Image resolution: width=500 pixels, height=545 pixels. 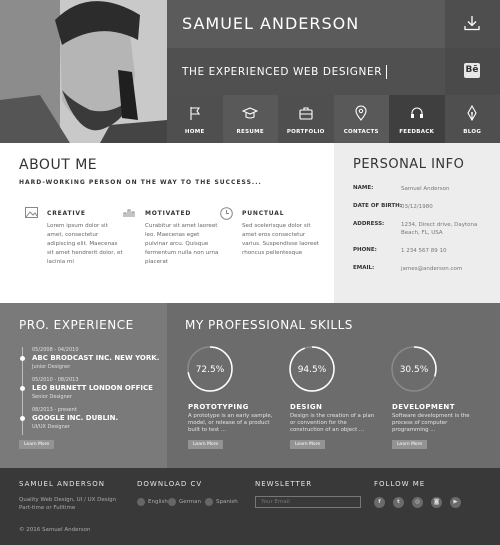 I want to click on footer-brand-line1: Quality Web Design, UI / UX Design, so click(x=68, y=500).